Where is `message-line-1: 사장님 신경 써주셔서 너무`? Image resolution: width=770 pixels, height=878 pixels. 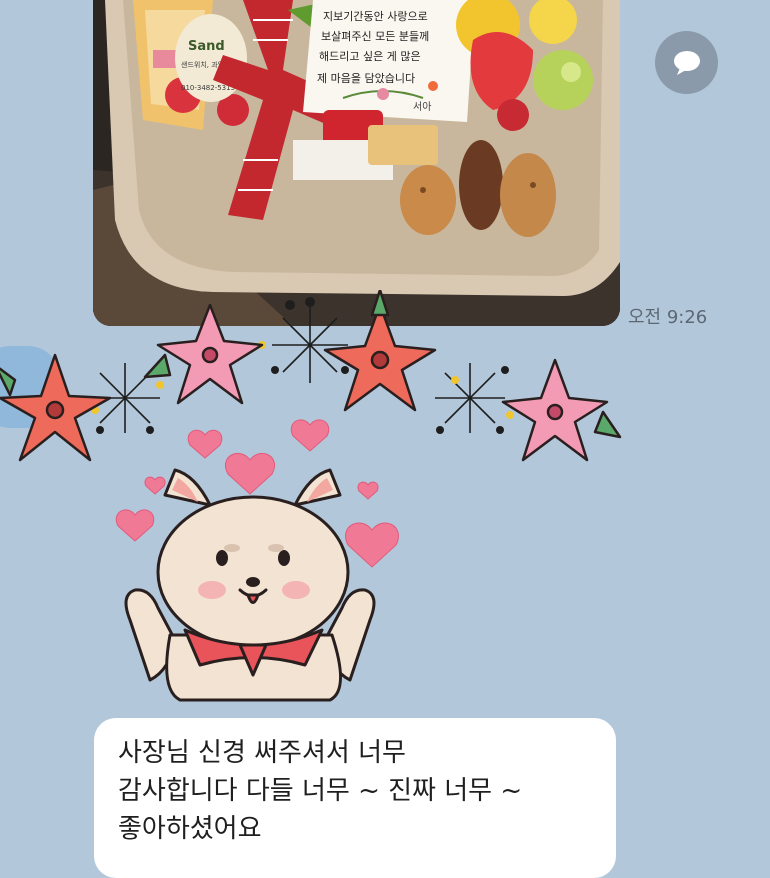 message-line-1: 사장님 신경 써주셔서 너무 is located at coordinates (262, 753).